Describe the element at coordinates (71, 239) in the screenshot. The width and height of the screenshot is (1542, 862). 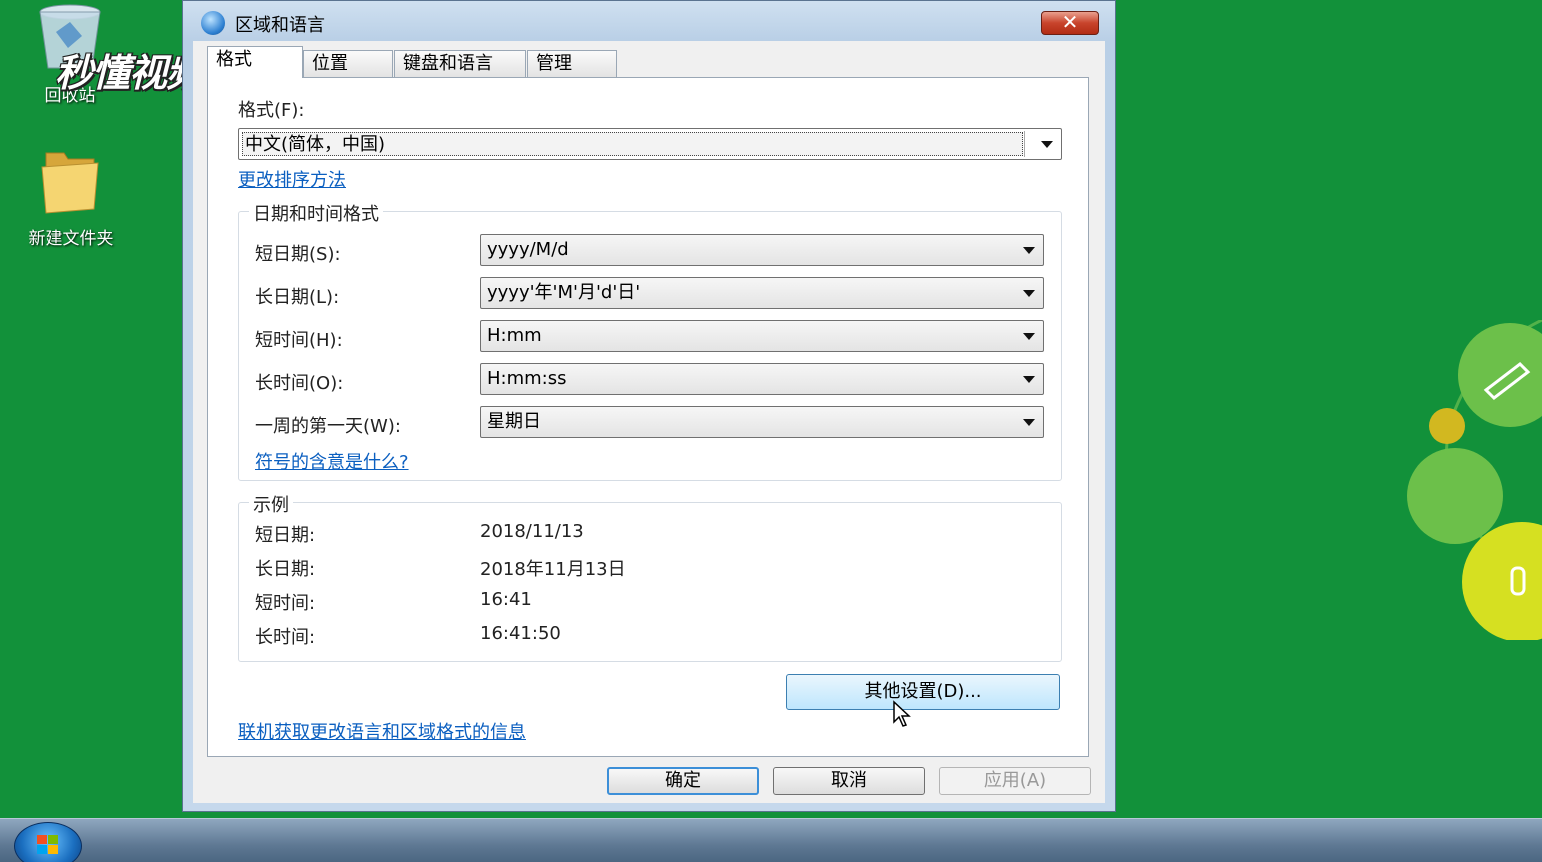
I see `new-folder-label: 新建文件夹` at that location.